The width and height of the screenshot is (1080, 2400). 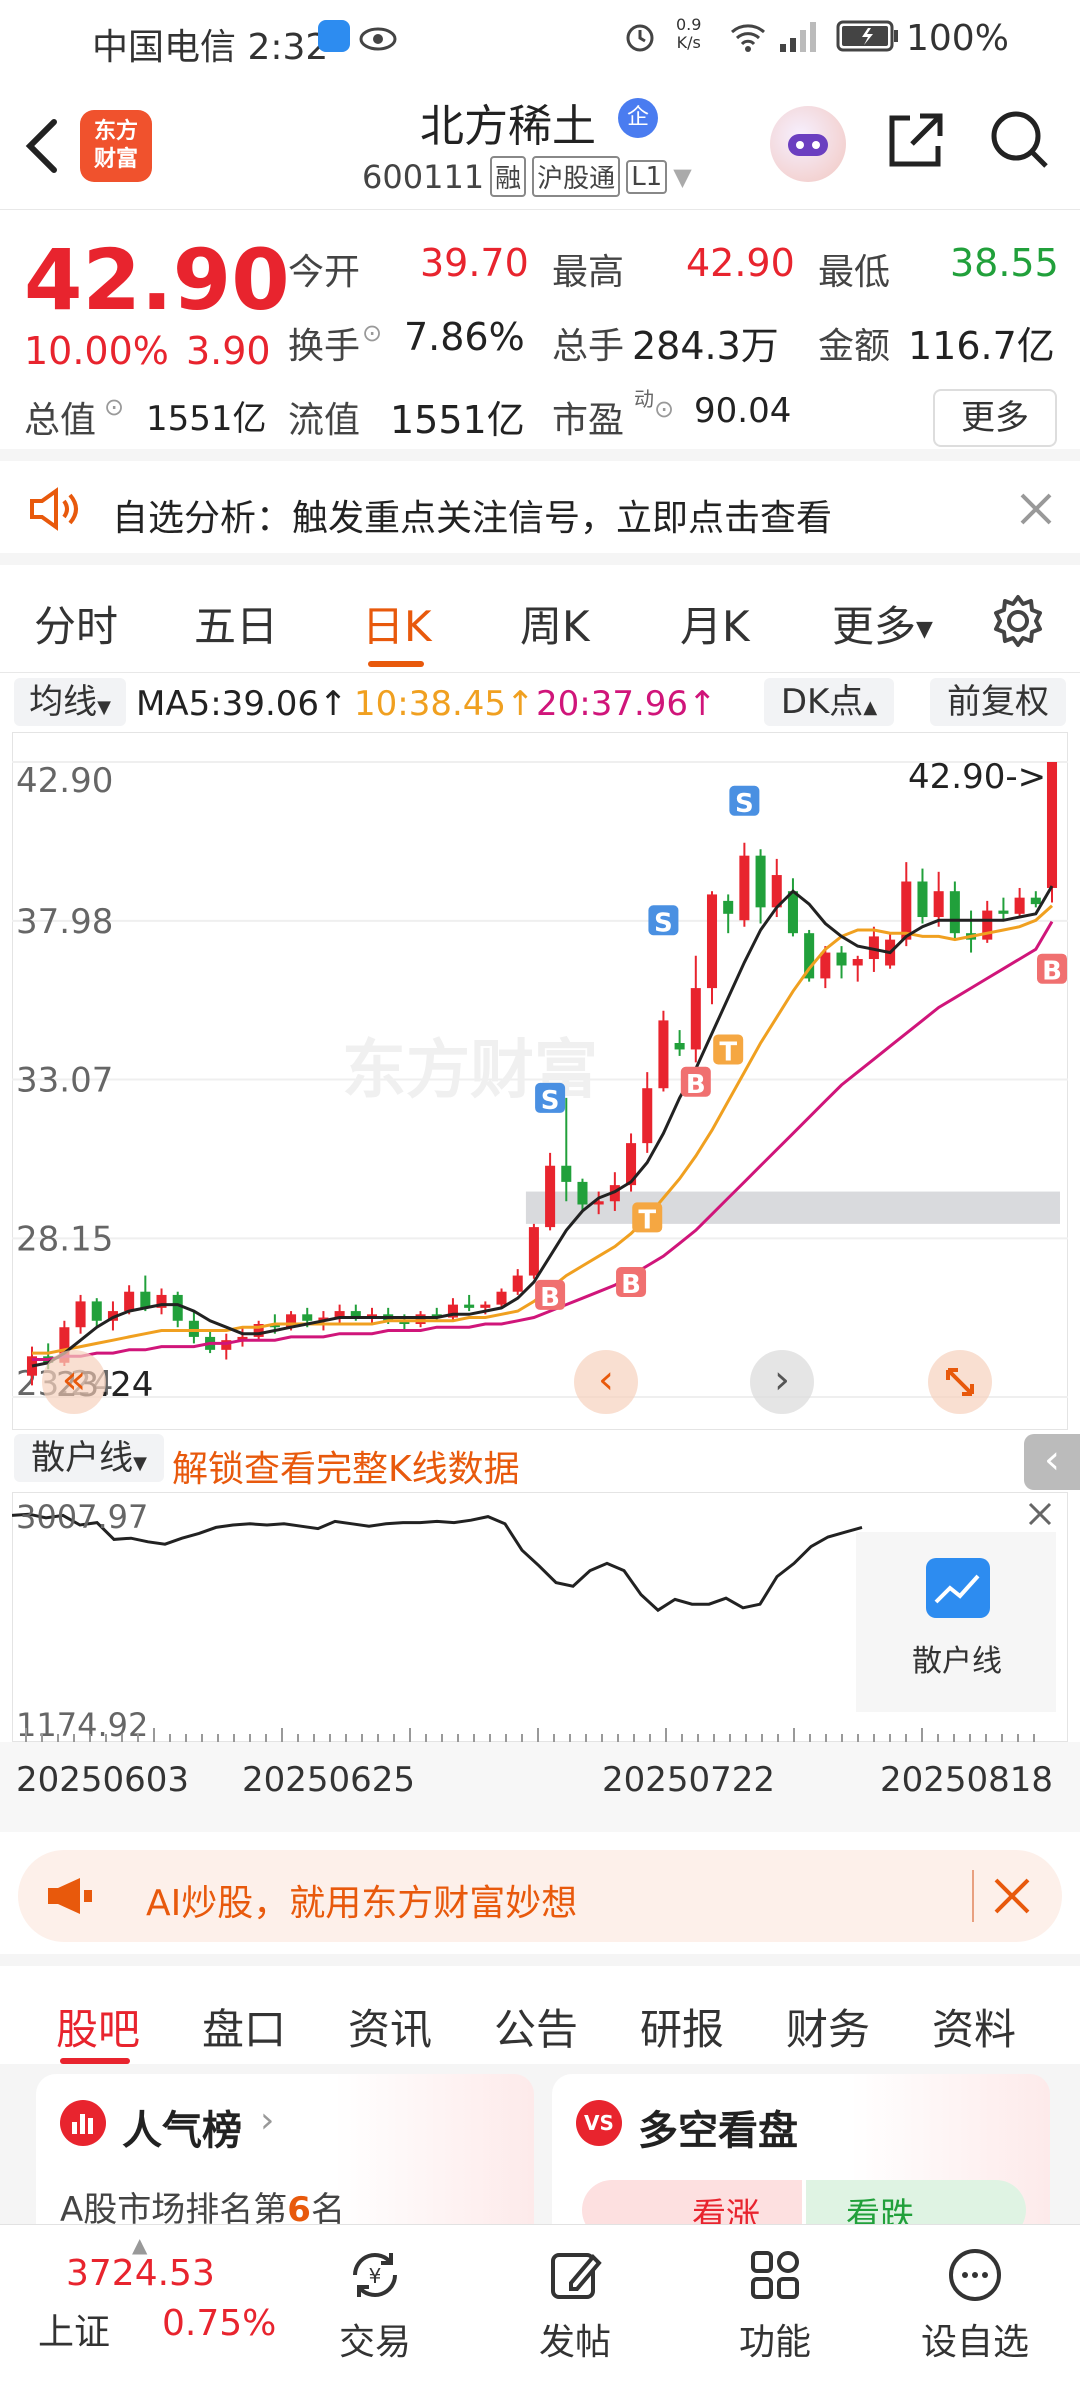 I want to click on high-value: 42.90, so click(x=740, y=263).